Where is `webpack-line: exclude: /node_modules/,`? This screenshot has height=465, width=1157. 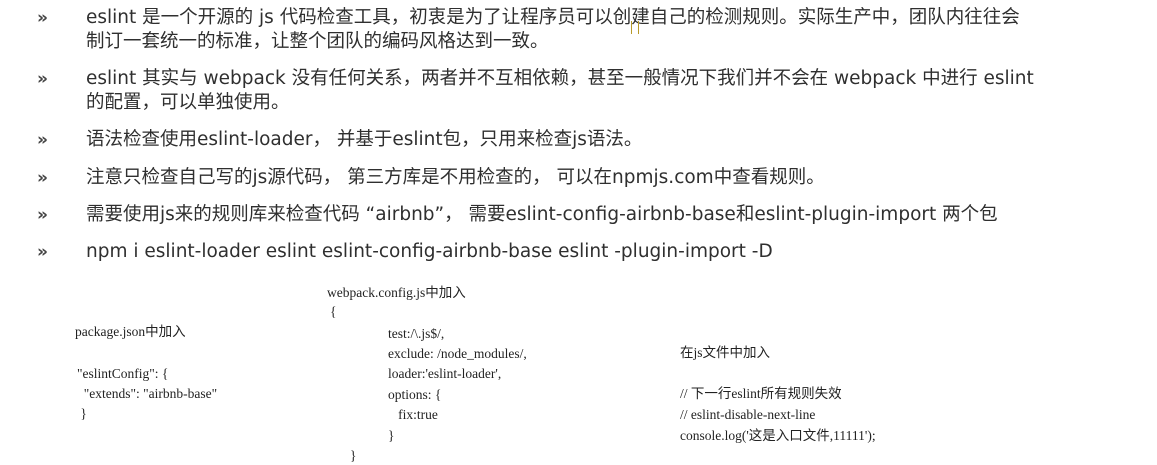
webpack-line: exclude: /node_modules/, is located at coordinates (457, 353).